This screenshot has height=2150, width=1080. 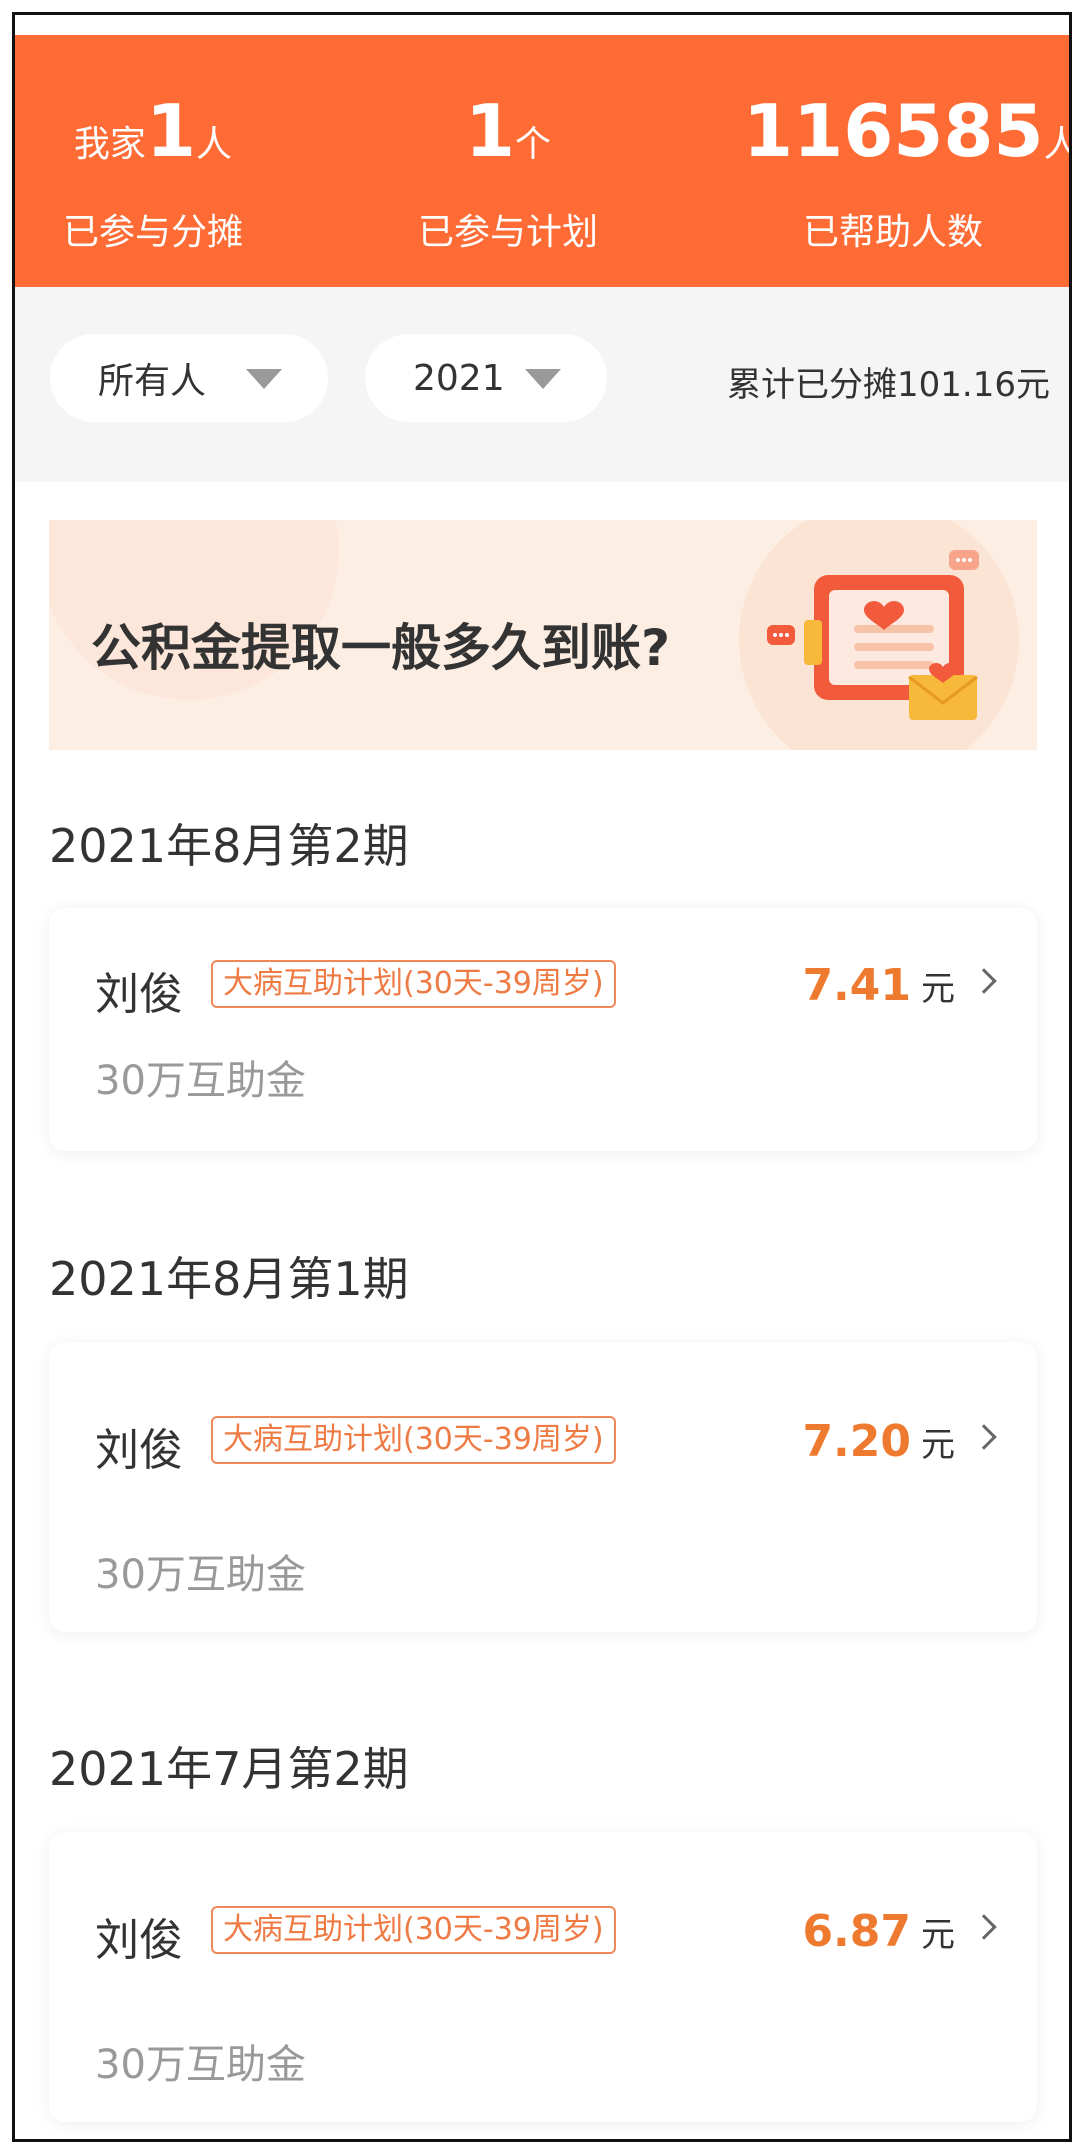 I want to click on person-filter-label: 所有人, so click(x=152, y=381).